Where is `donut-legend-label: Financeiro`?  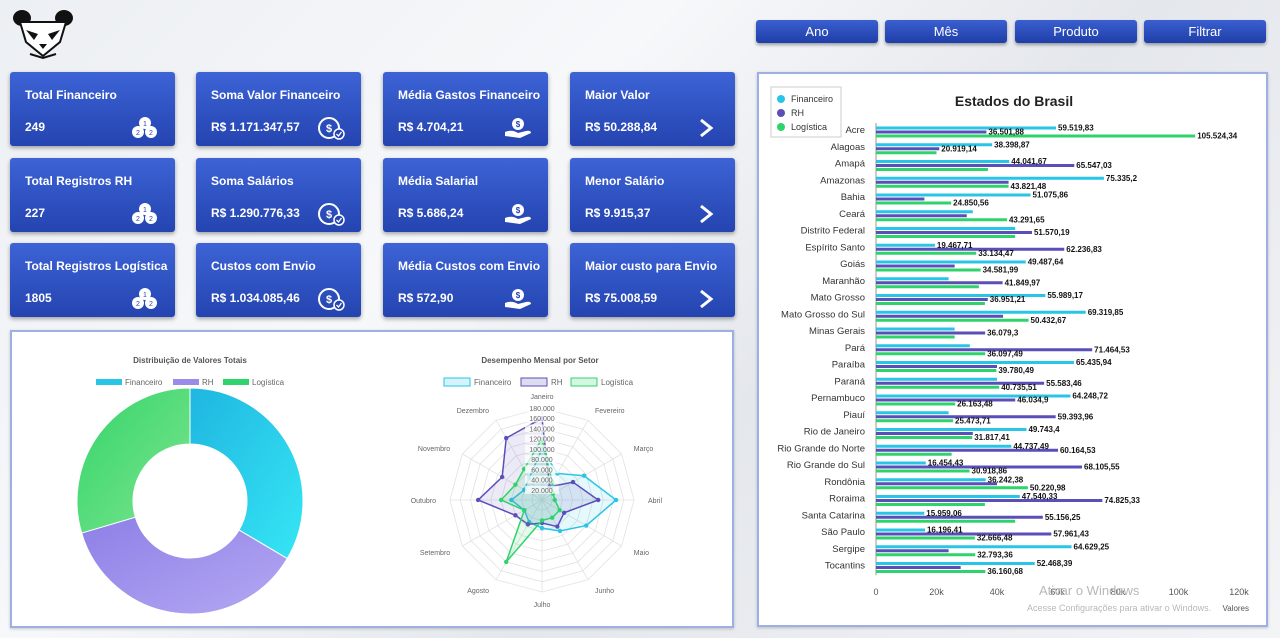
donut-legend-label: Financeiro is located at coordinates (144, 382).